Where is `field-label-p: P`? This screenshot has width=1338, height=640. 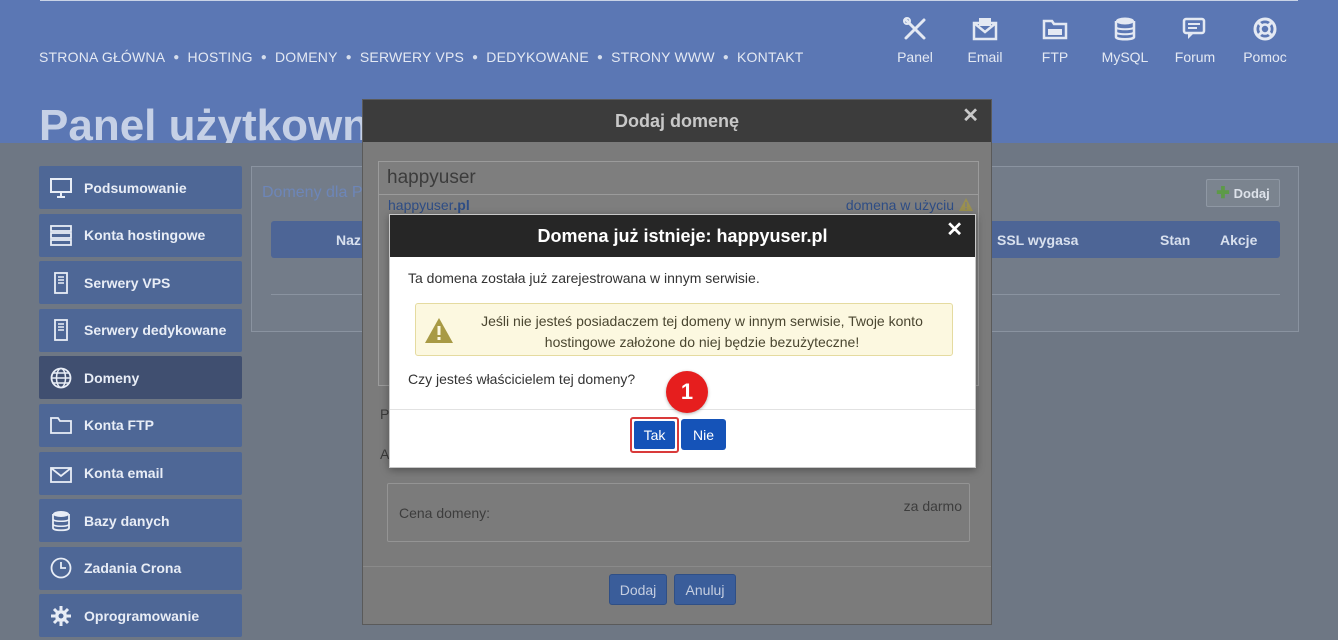 field-label-p: P is located at coordinates (385, 414).